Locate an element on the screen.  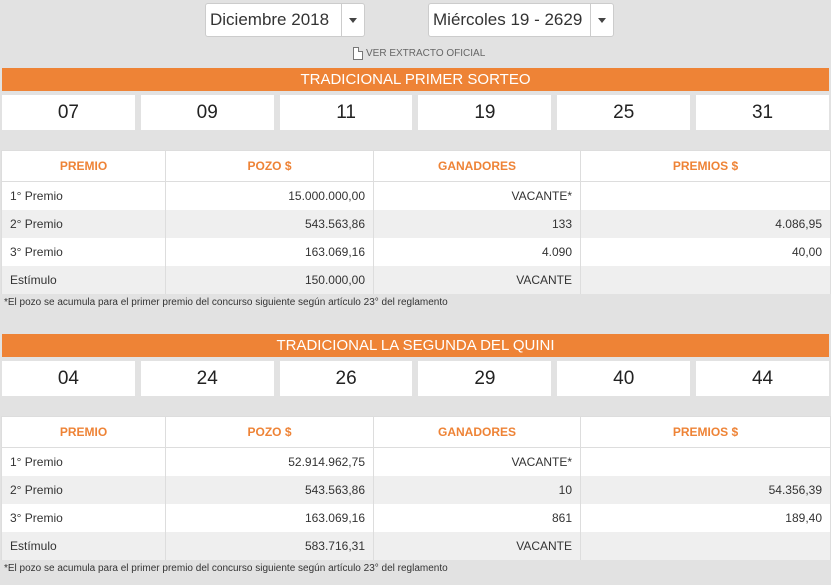
cell-pozo: 150.000,00 is located at coordinates (269, 280).